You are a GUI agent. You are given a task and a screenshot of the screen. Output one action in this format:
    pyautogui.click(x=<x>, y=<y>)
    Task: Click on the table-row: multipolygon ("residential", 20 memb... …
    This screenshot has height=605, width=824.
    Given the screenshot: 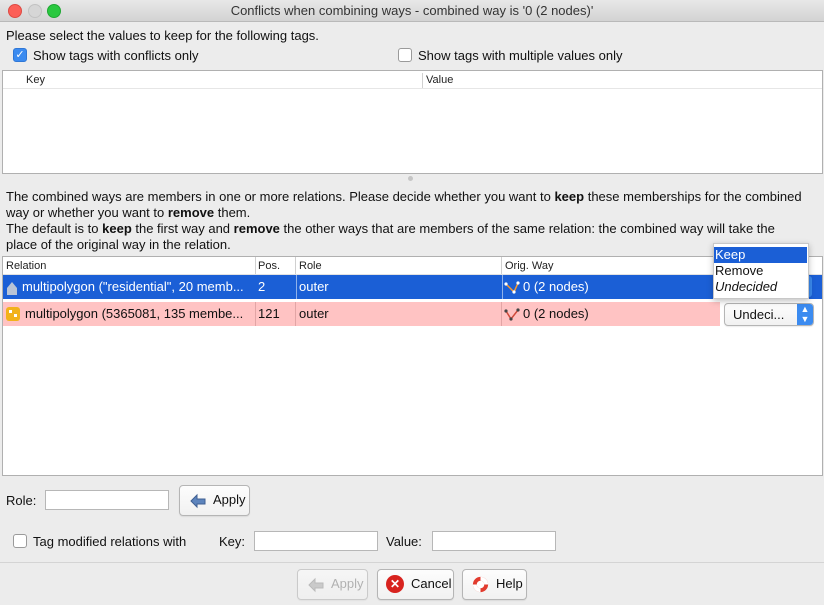 What is the action you would take?
    pyautogui.click(x=412, y=287)
    